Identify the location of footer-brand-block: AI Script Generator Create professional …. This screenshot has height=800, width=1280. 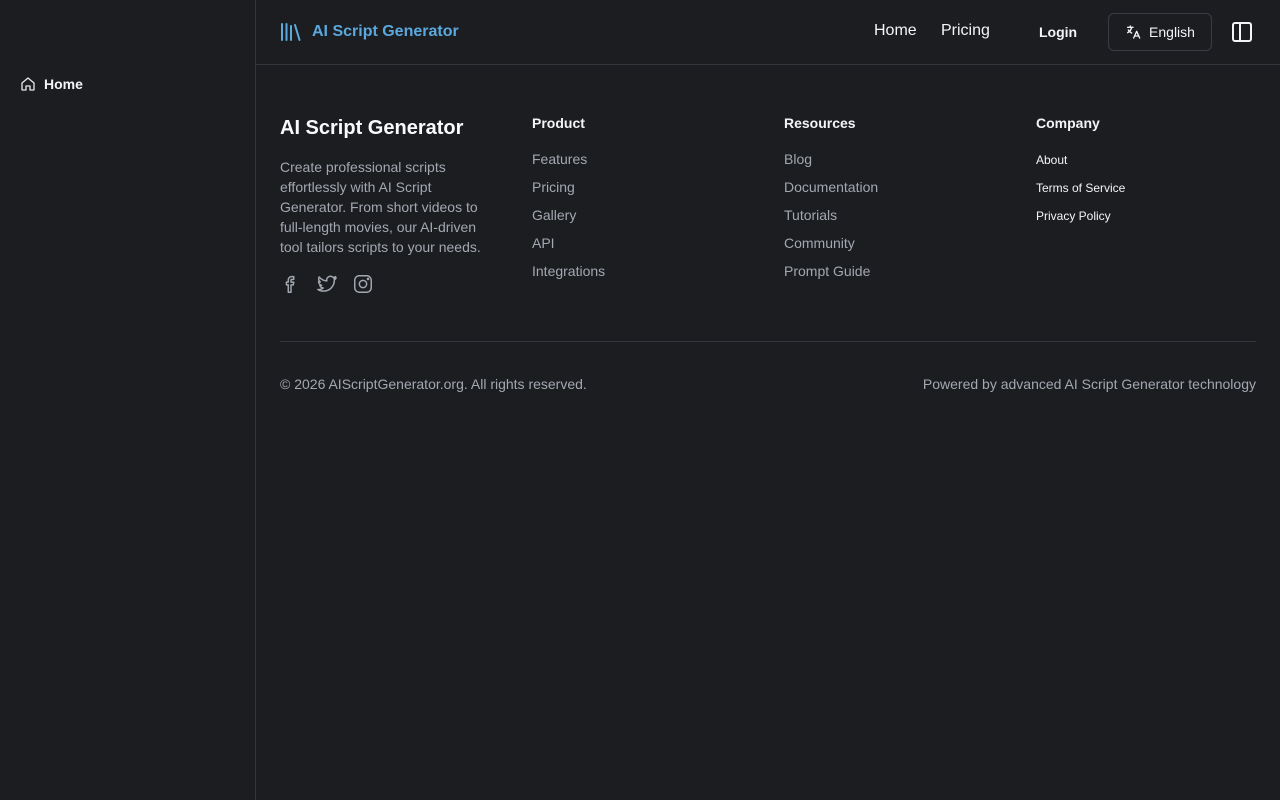
(390, 206).